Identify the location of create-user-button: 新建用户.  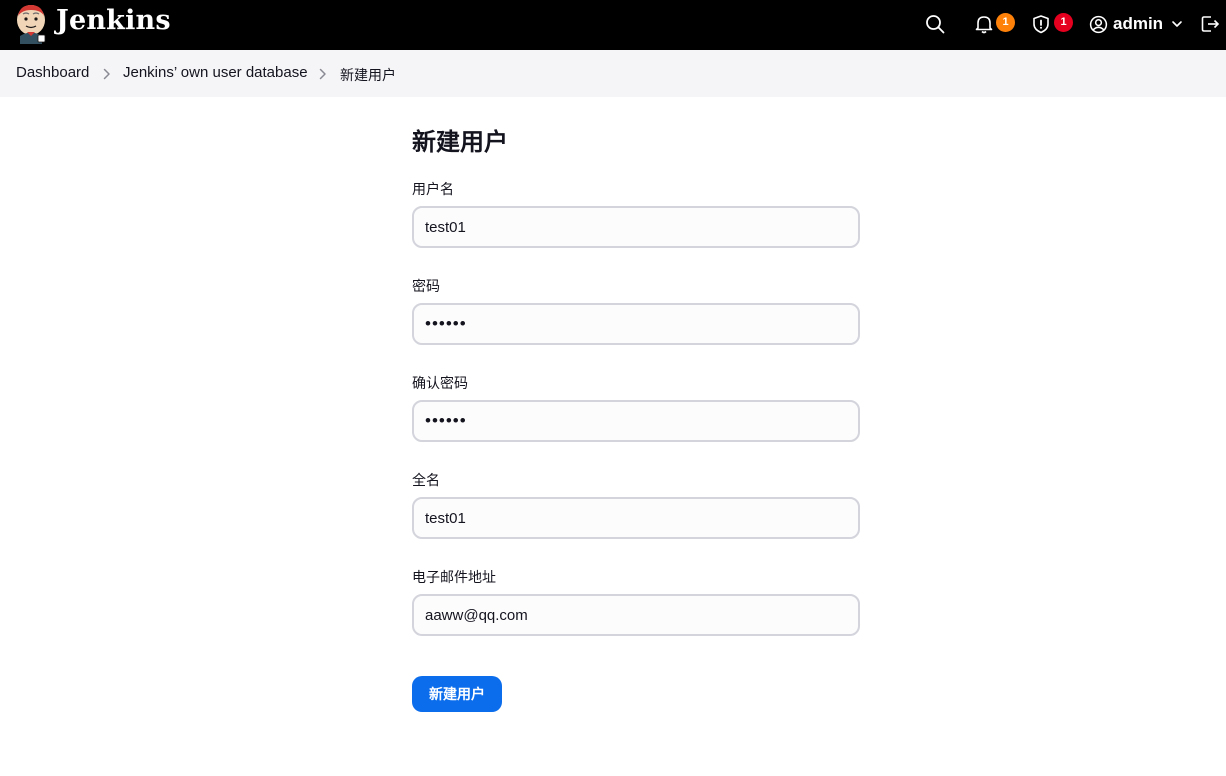
(457, 694).